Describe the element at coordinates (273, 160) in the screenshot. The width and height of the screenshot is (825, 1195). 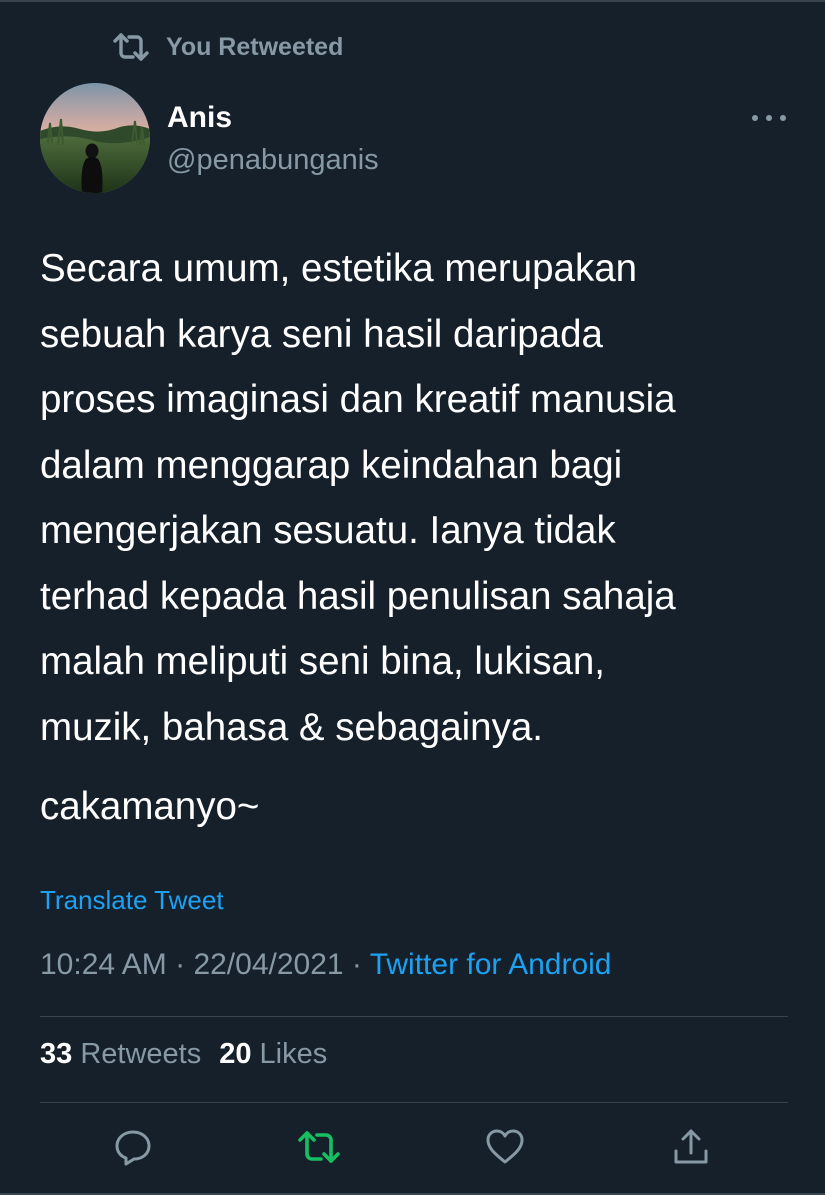
I see `author-handle: @penabunganis` at that location.